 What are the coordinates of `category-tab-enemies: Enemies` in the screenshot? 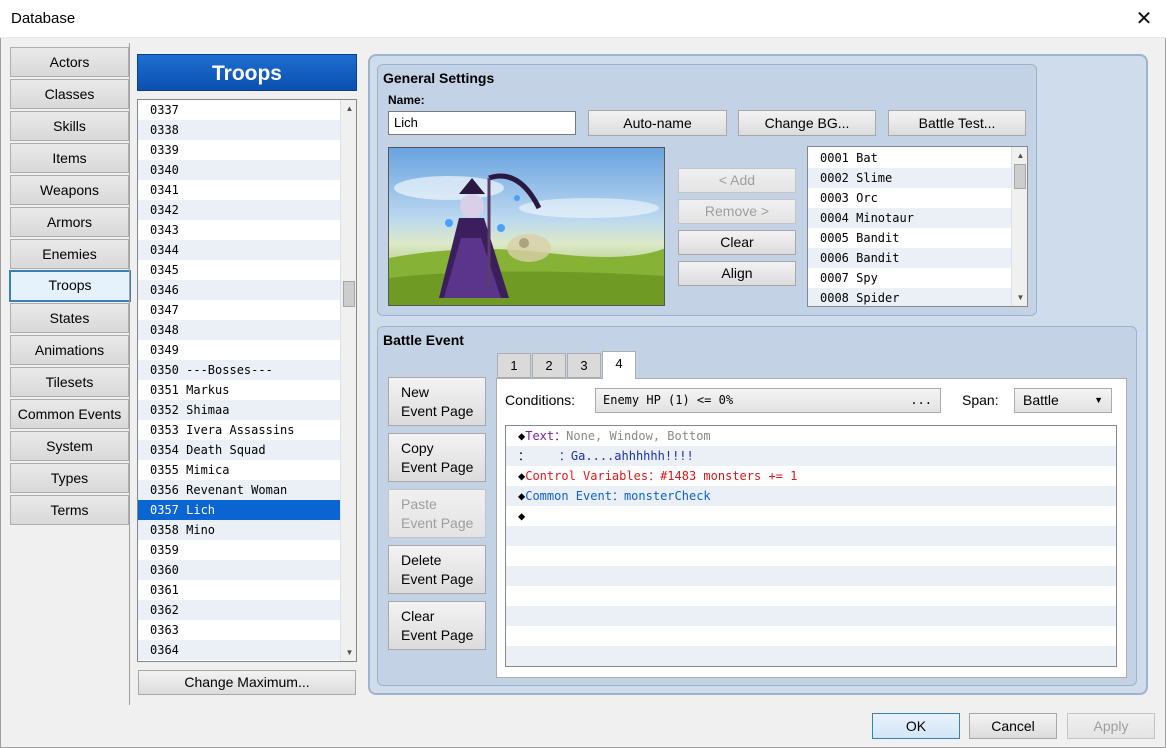 It's located at (69, 254).